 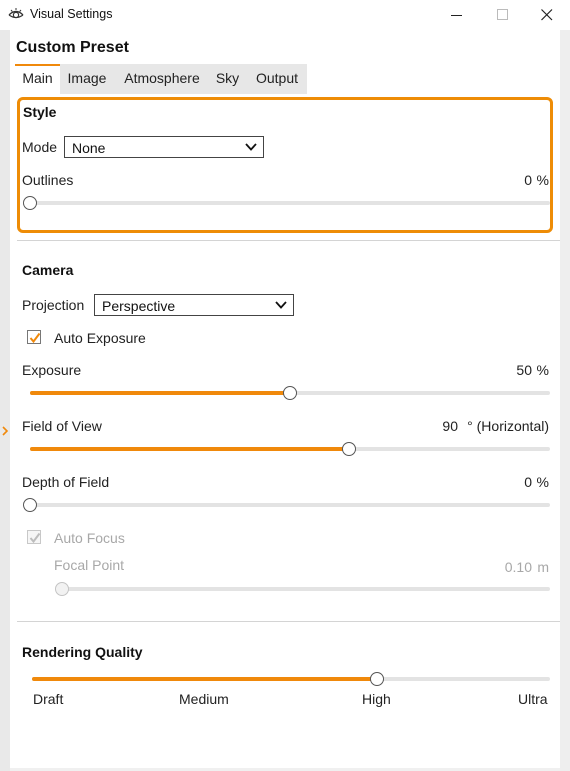 What do you see at coordinates (542, 180) in the screenshot?
I see `outlines-unit: %` at bounding box center [542, 180].